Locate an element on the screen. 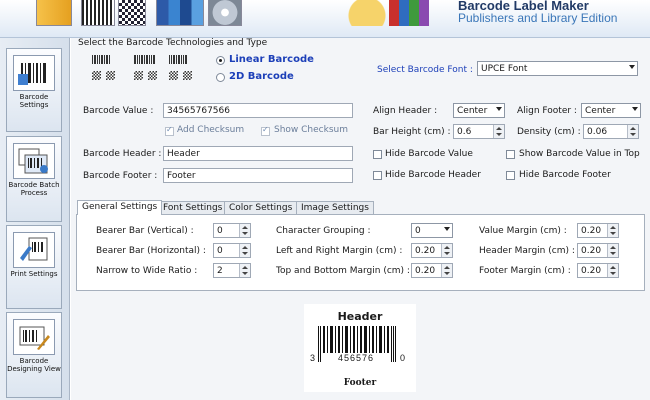 This screenshot has height=400, width=650. sidebar-item-designing-view: Barcode Designing View is located at coordinates (34, 355).